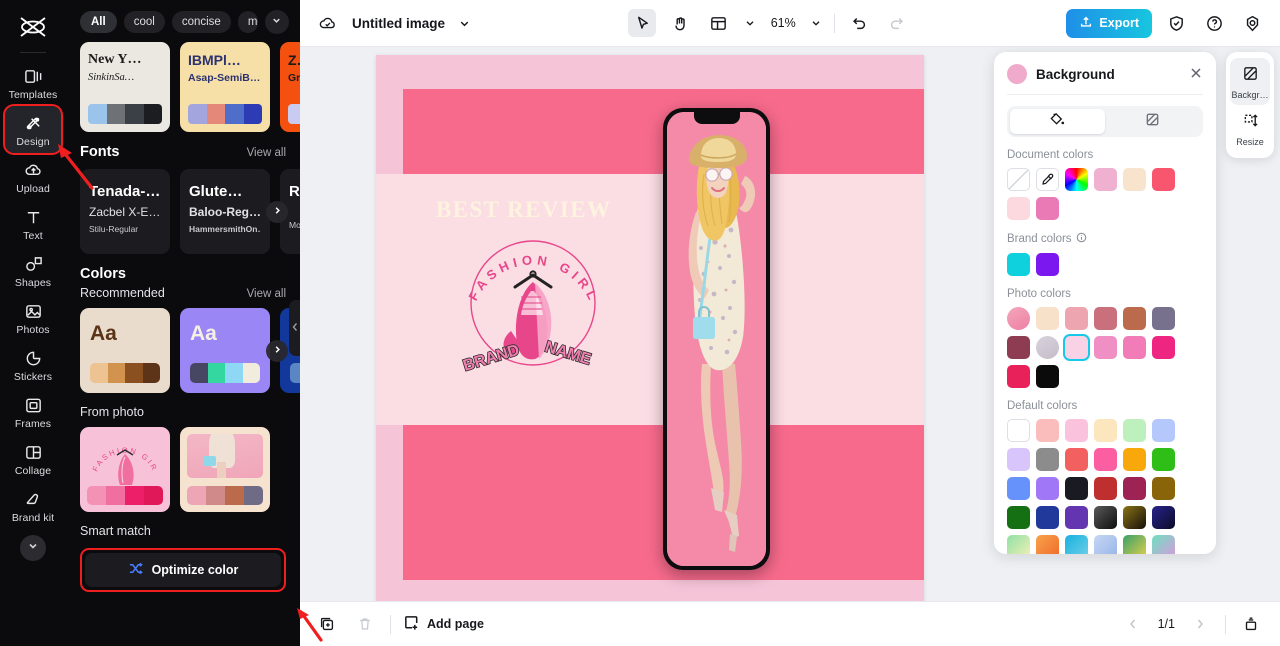  I want to click on eyedropper-icon, so click(1047, 179).